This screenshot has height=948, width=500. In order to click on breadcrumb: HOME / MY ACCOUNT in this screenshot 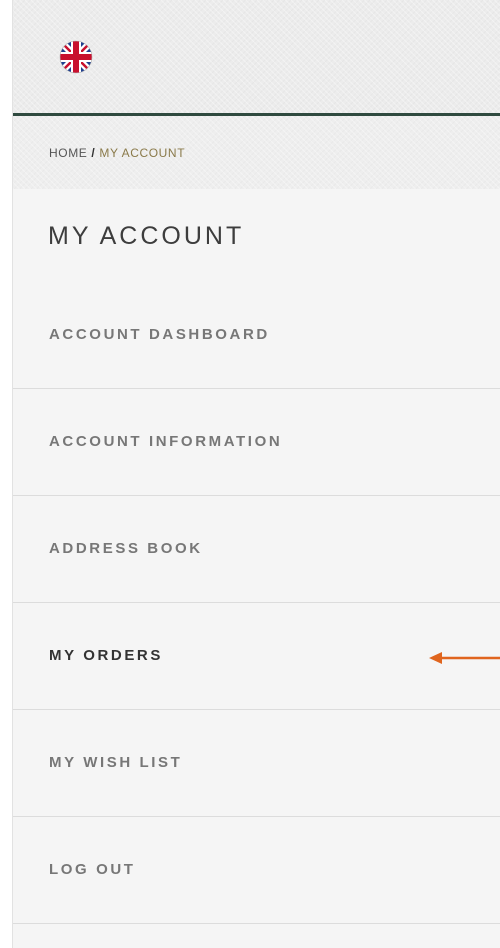, I will do `click(117, 153)`.